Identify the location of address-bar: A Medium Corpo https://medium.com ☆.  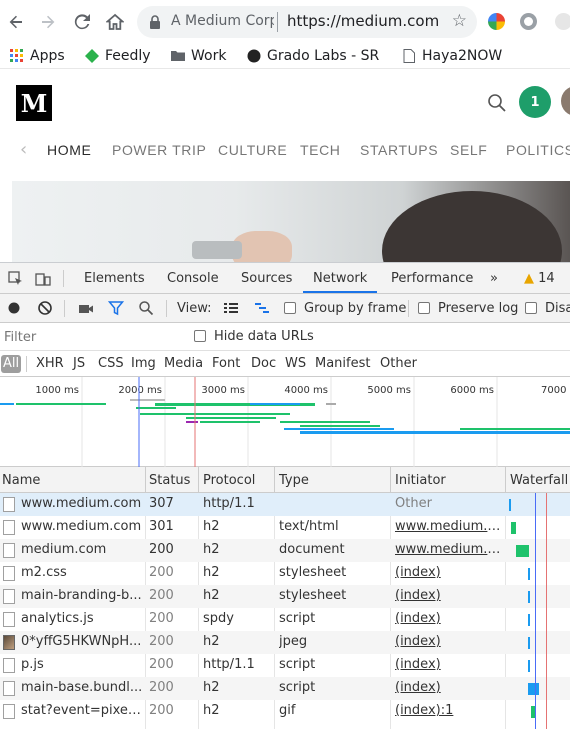
(307, 22).